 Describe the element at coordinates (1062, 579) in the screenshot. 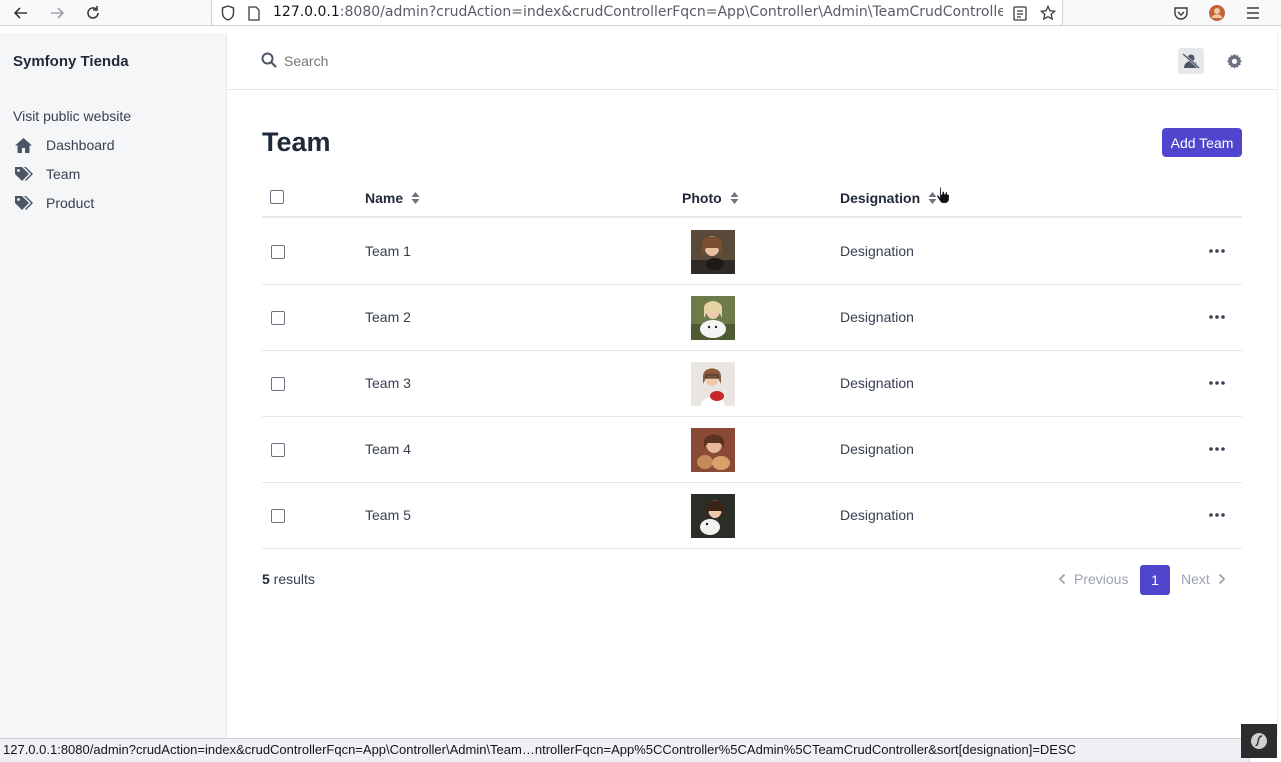

I see `chevron-left-icon` at that location.